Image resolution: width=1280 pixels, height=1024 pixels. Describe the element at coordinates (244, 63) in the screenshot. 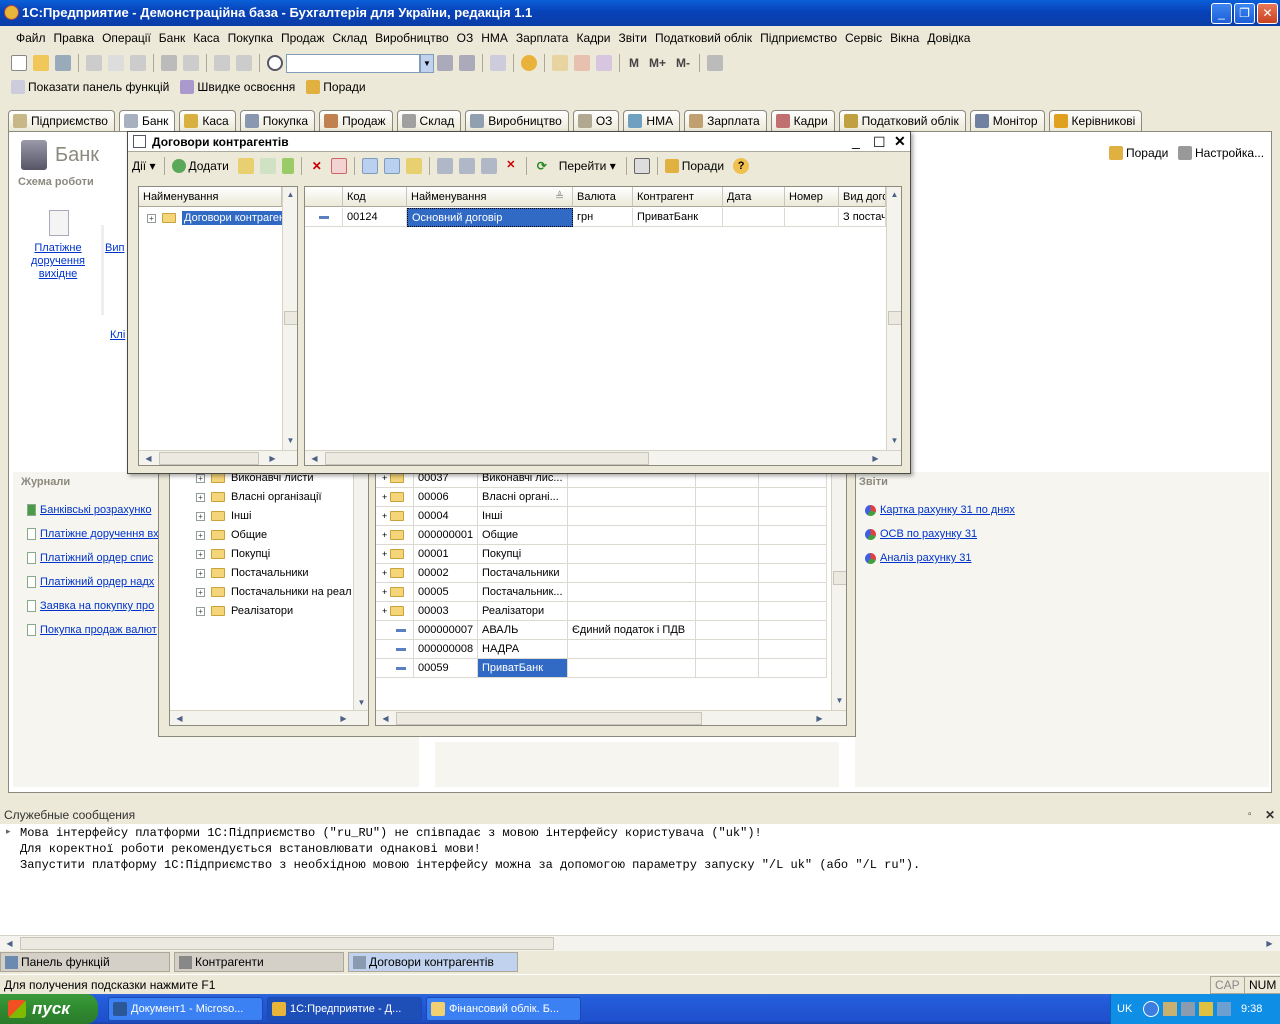

I see `redo-icon` at that location.